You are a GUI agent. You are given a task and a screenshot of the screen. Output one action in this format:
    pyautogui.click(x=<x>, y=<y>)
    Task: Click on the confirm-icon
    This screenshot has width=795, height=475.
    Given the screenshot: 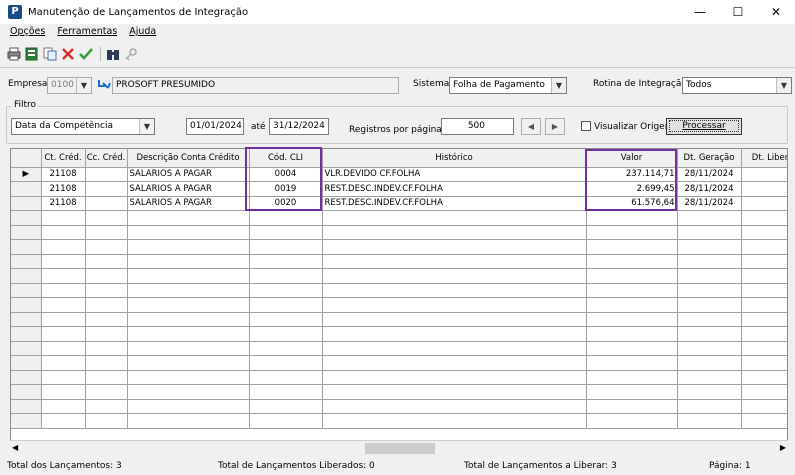 What is the action you would take?
    pyautogui.click(x=86, y=54)
    